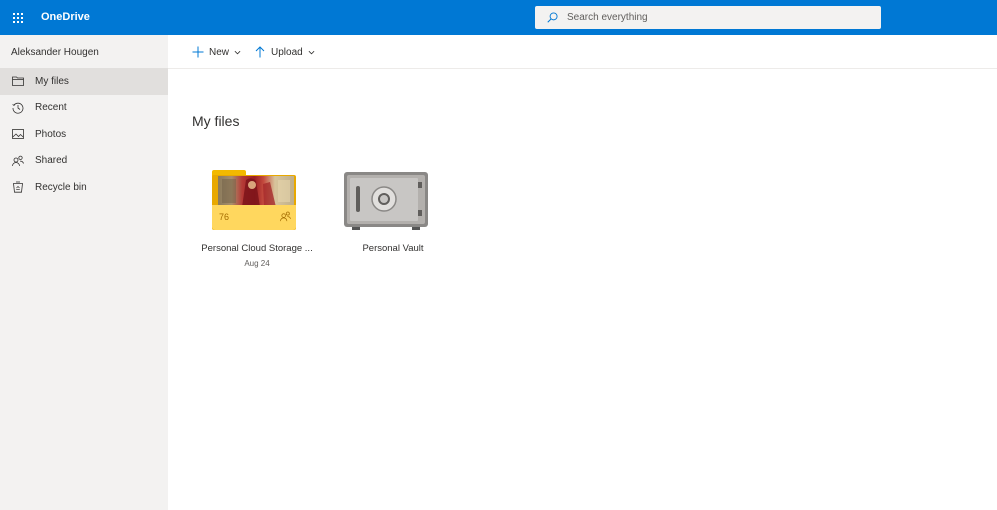  What do you see at coordinates (717, 17) in the screenshot?
I see `search-input` at bounding box center [717, 17].